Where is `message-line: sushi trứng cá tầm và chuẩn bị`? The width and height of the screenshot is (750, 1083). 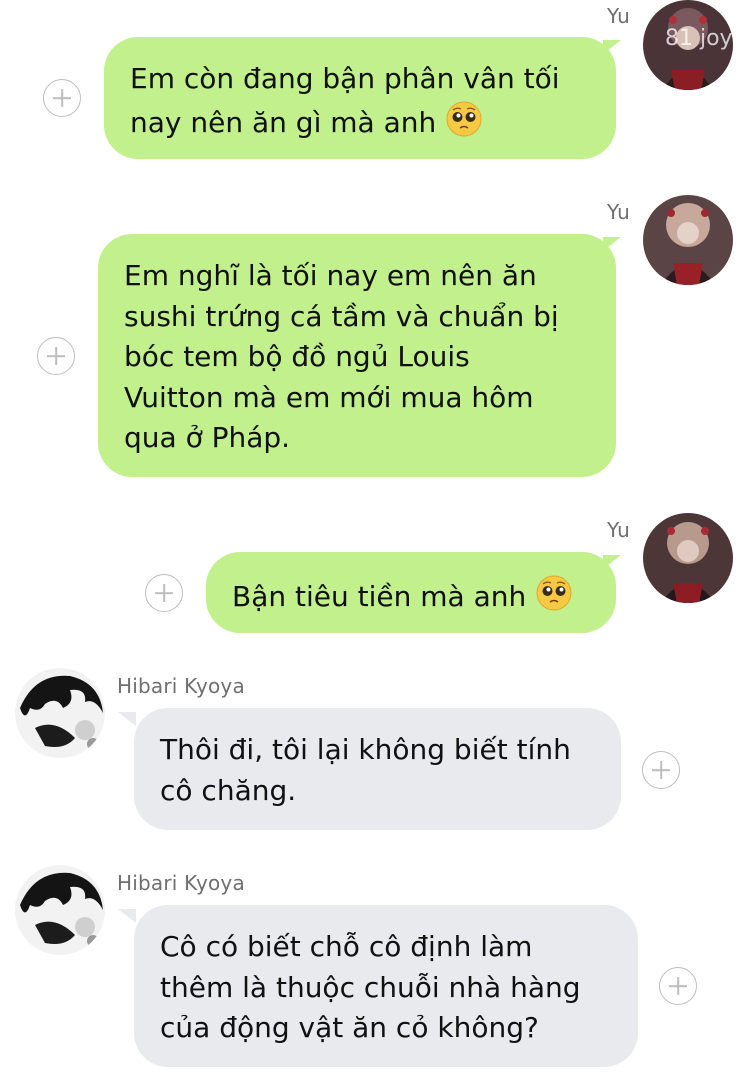
message-line: sushi trứng cá tầm và chuẩn bị is located at coordinates (341, 316).